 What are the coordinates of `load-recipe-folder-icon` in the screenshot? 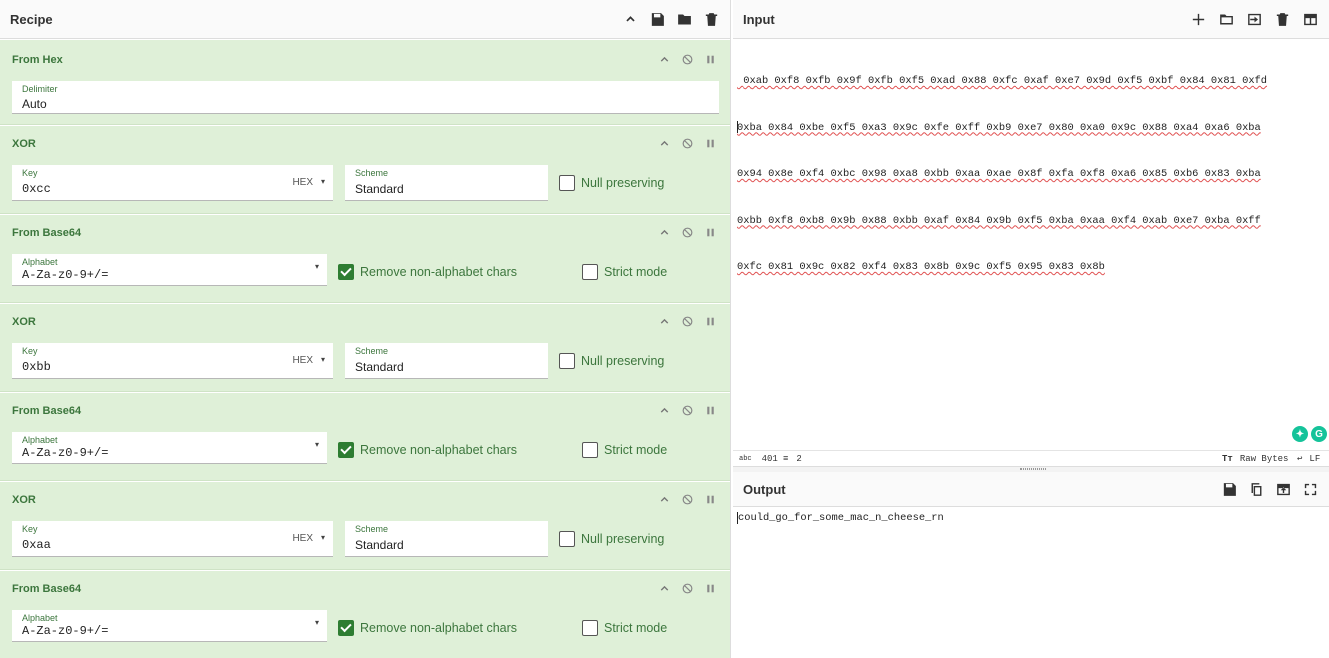 It's located at (684, 19).